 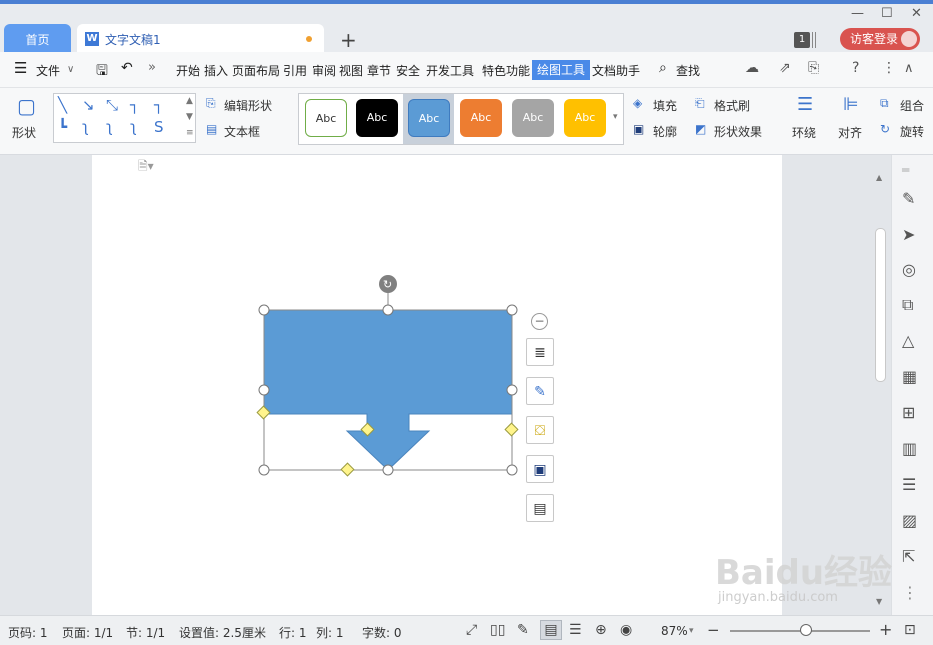 I want to click on grid-icon: ⊞, so click(x=908, y=412).